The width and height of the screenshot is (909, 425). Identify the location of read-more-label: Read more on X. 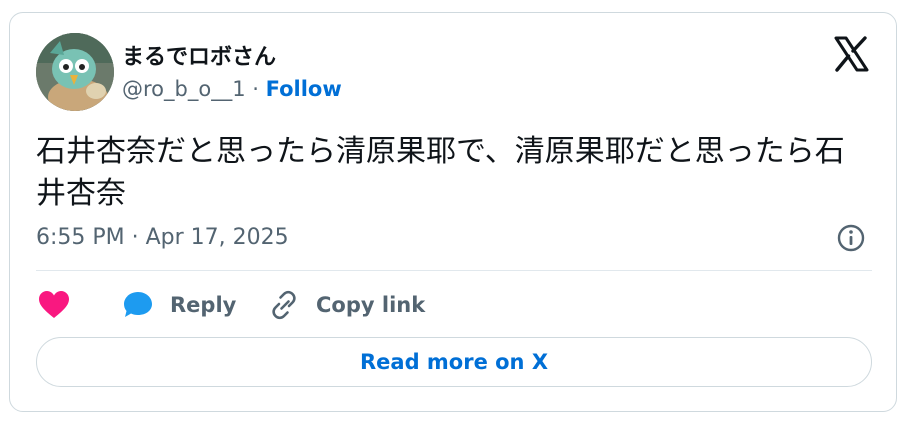
(454, 362).